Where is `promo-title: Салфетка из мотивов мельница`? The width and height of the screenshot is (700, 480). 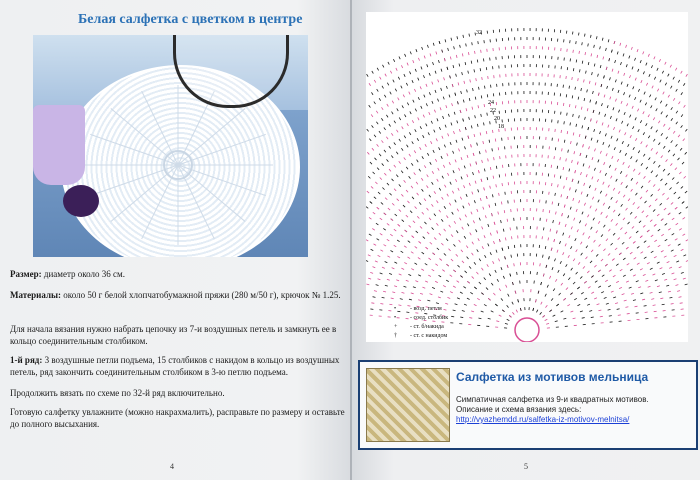 promo-title: Салфетка из мотивов мельница is located at coordinates (552, 377).